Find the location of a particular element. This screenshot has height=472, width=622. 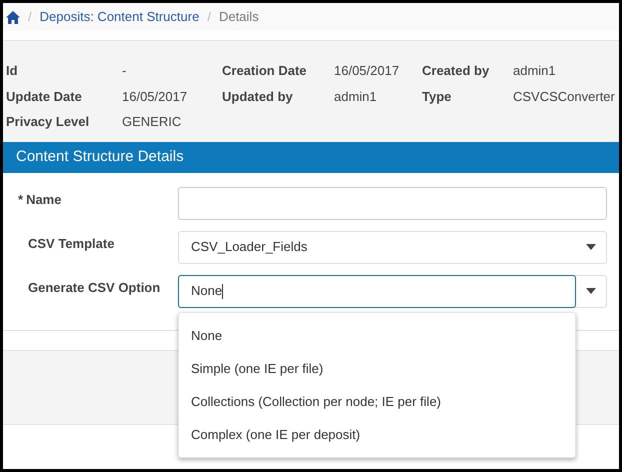

dropdown-option: None is located at coordinates (377, 335).